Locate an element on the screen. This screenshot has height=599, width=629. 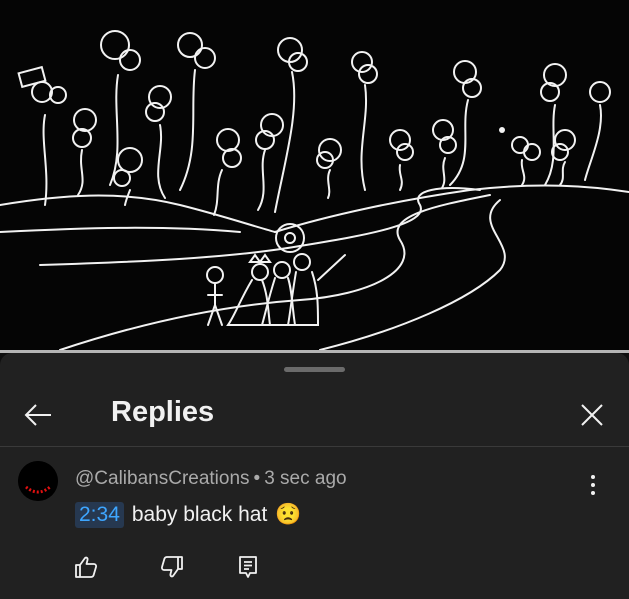
close-icon is located at coordinates (592, 415).